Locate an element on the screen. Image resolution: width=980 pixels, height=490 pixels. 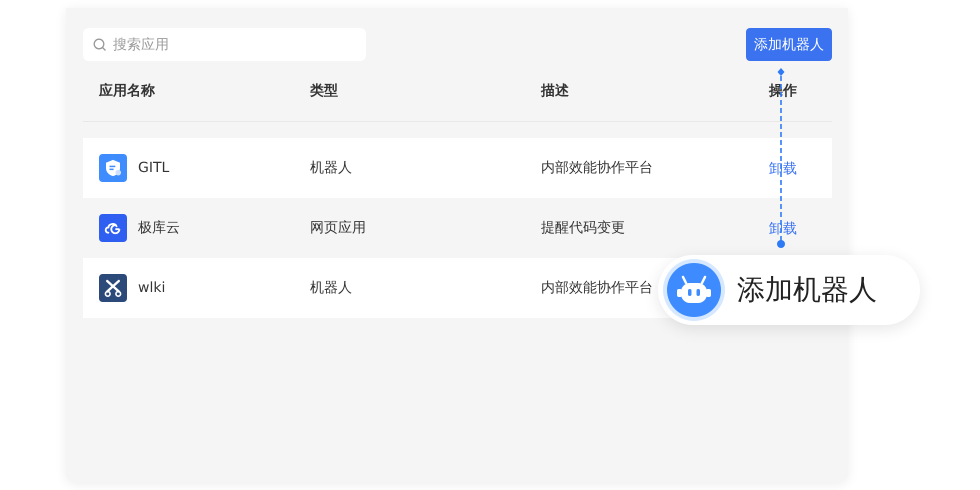
app-name: wlki is located at coordinates (152, 288).